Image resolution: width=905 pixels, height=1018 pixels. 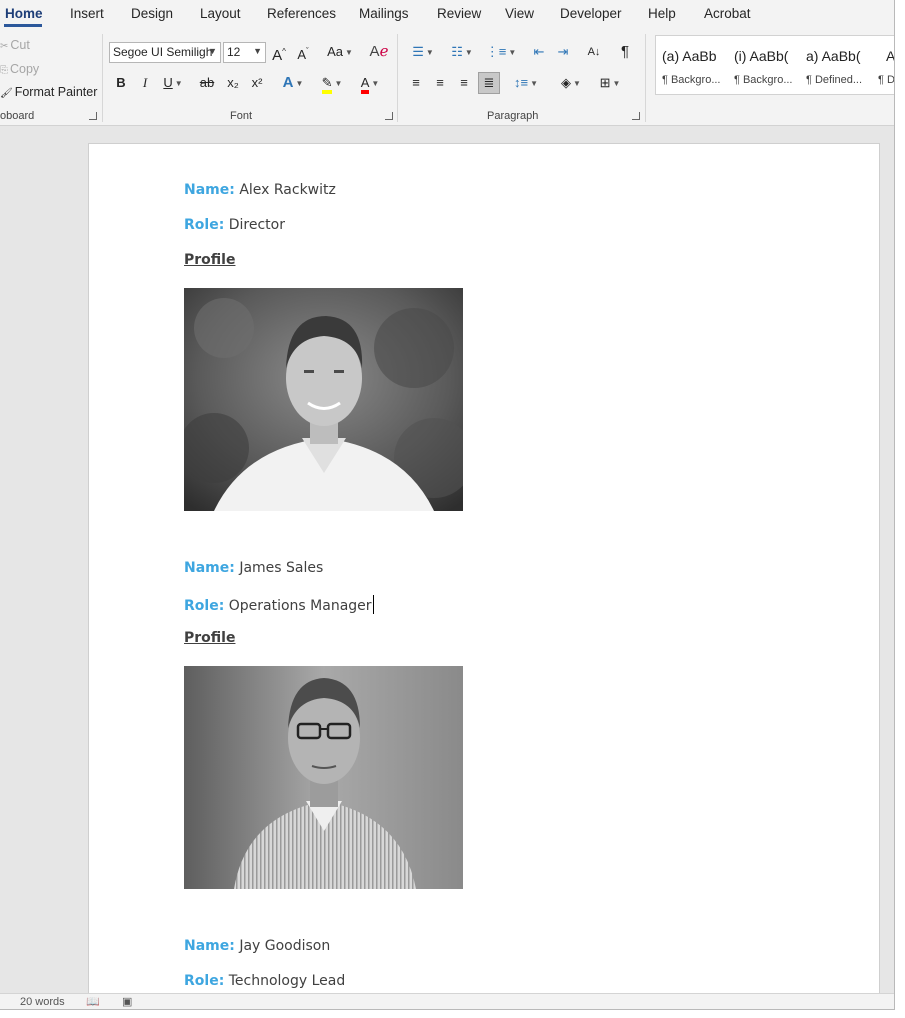 I want to click on cut-button: ✂ Cut, so click(x=15, y=45).